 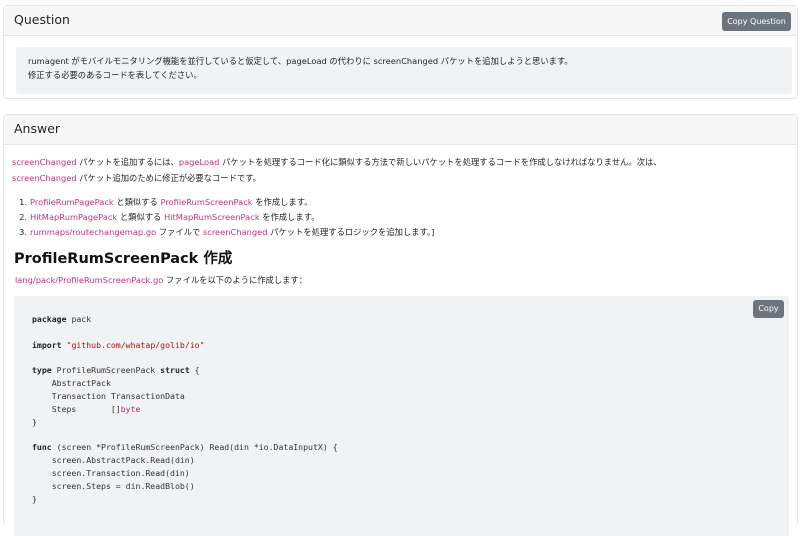 I want to click on section-heading: ProfileRumScreenPack 作成, so click(x=123, y=259).